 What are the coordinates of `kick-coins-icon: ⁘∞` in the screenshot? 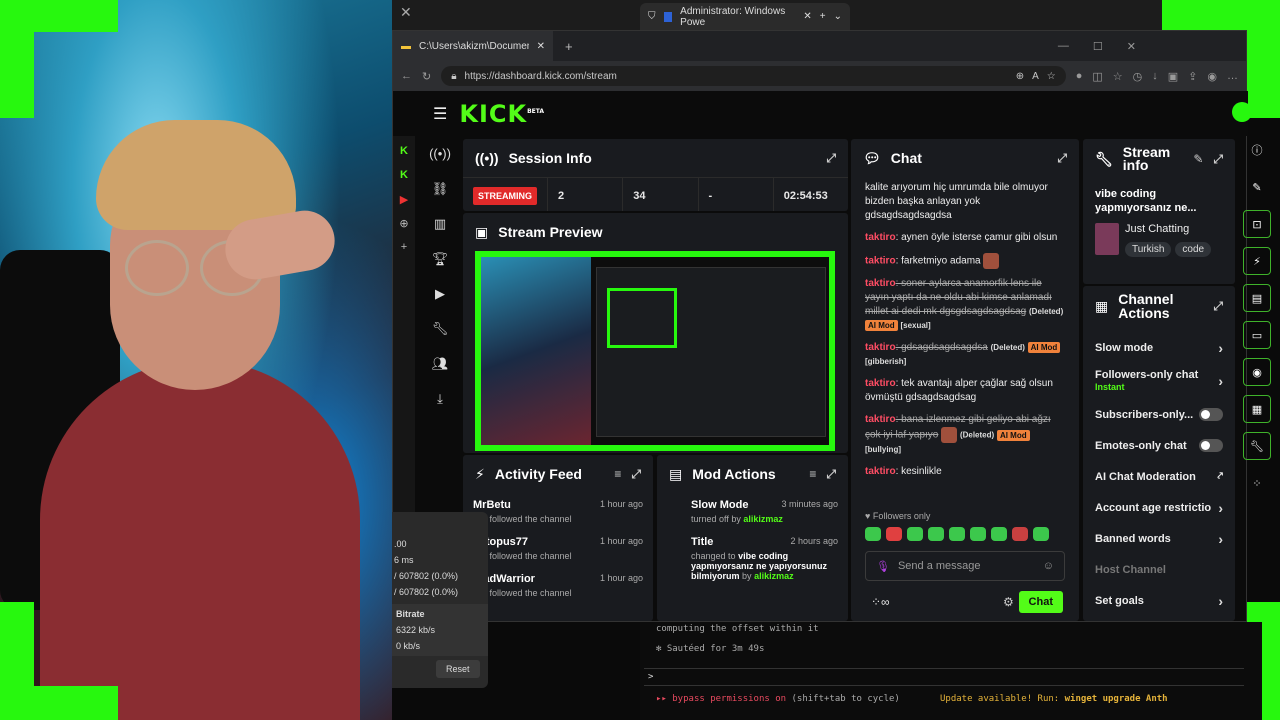 It's located at (880, 602).